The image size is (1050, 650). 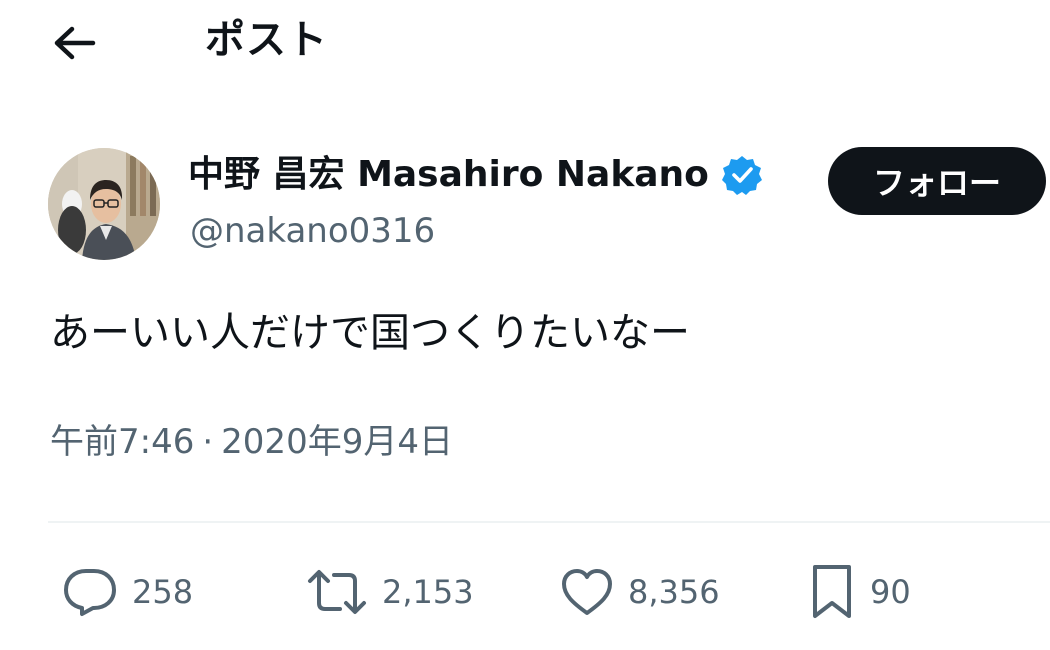 I want to click on post-text: あーいい人だけで国つくりたいなー, so click(x=370, y=333).